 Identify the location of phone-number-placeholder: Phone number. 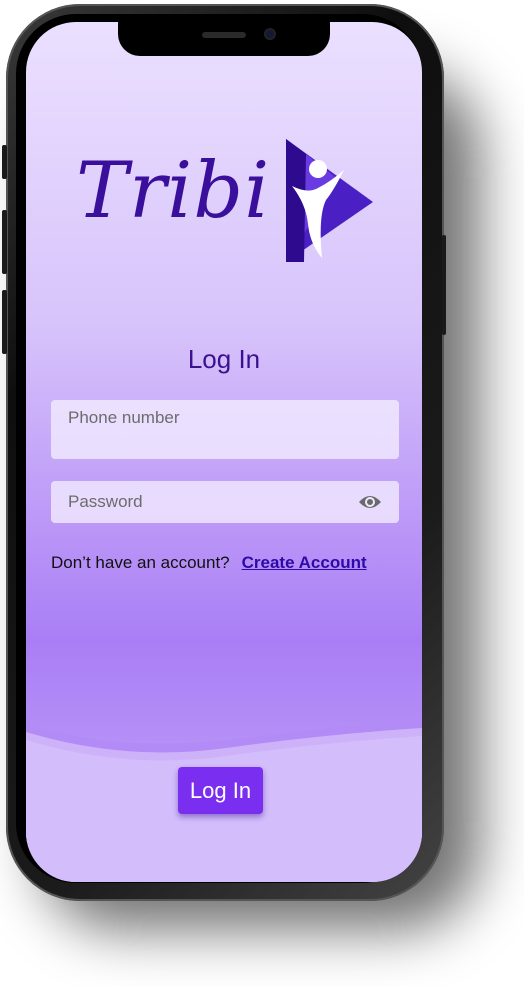
(124, 417).